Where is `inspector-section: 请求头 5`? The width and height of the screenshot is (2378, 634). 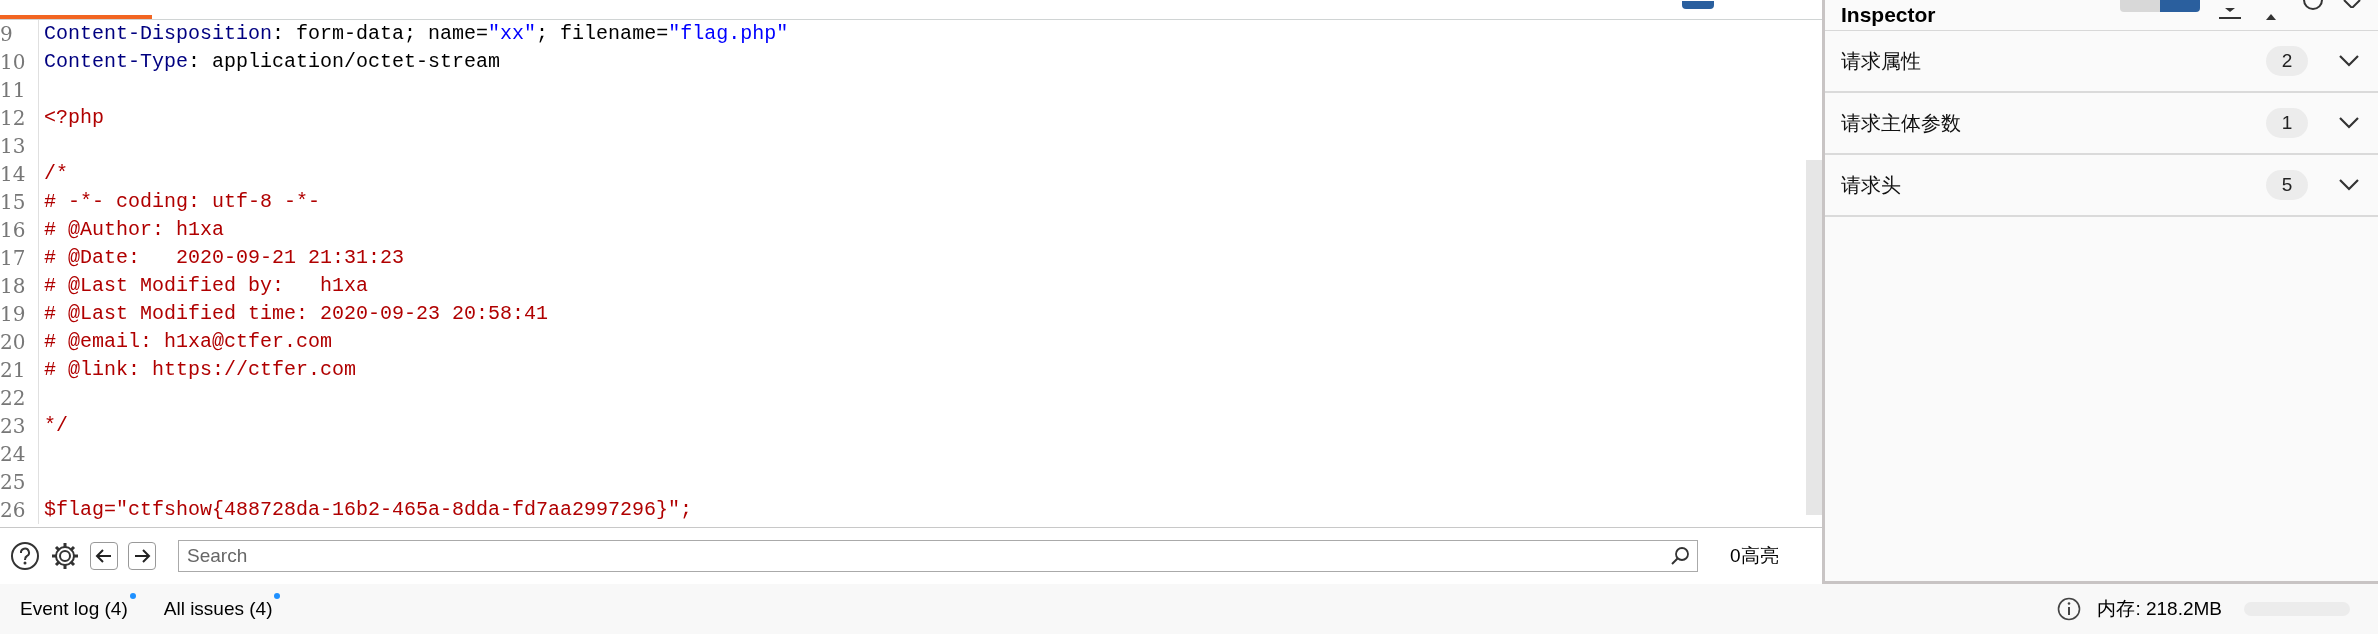 inspector-section: 请求头 5 is located at coordinates (2101, 186).